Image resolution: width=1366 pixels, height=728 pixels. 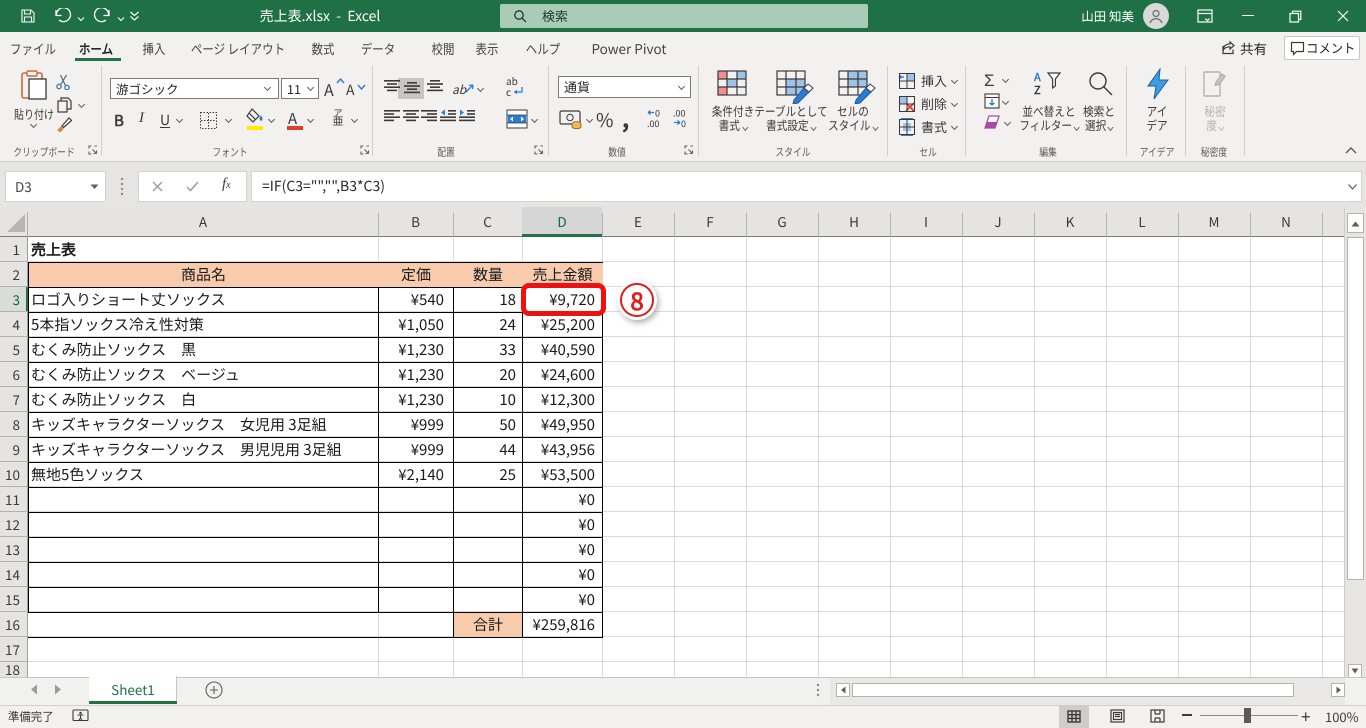 I want to click on svg-text: Z, so click(x=1037, y=90).